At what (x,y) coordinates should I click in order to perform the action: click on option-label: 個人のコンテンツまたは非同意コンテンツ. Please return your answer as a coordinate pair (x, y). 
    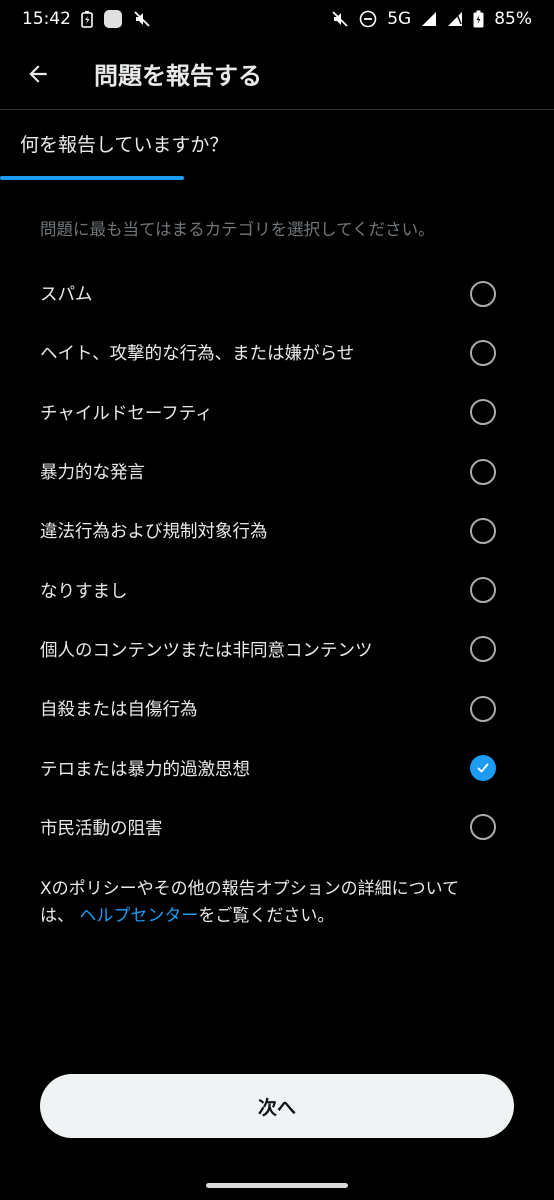
    Looking at the image, I should click on (206, 650).